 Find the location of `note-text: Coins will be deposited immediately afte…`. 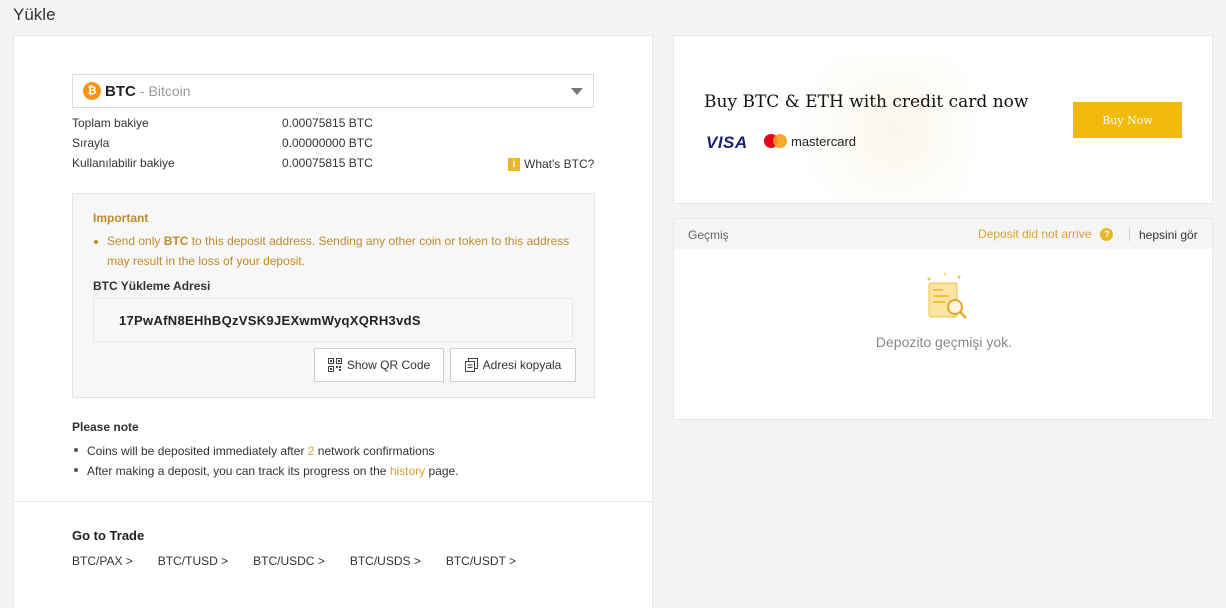

note-text: Coins will be deposited immediately afte… is located at coordinates (197, 451).